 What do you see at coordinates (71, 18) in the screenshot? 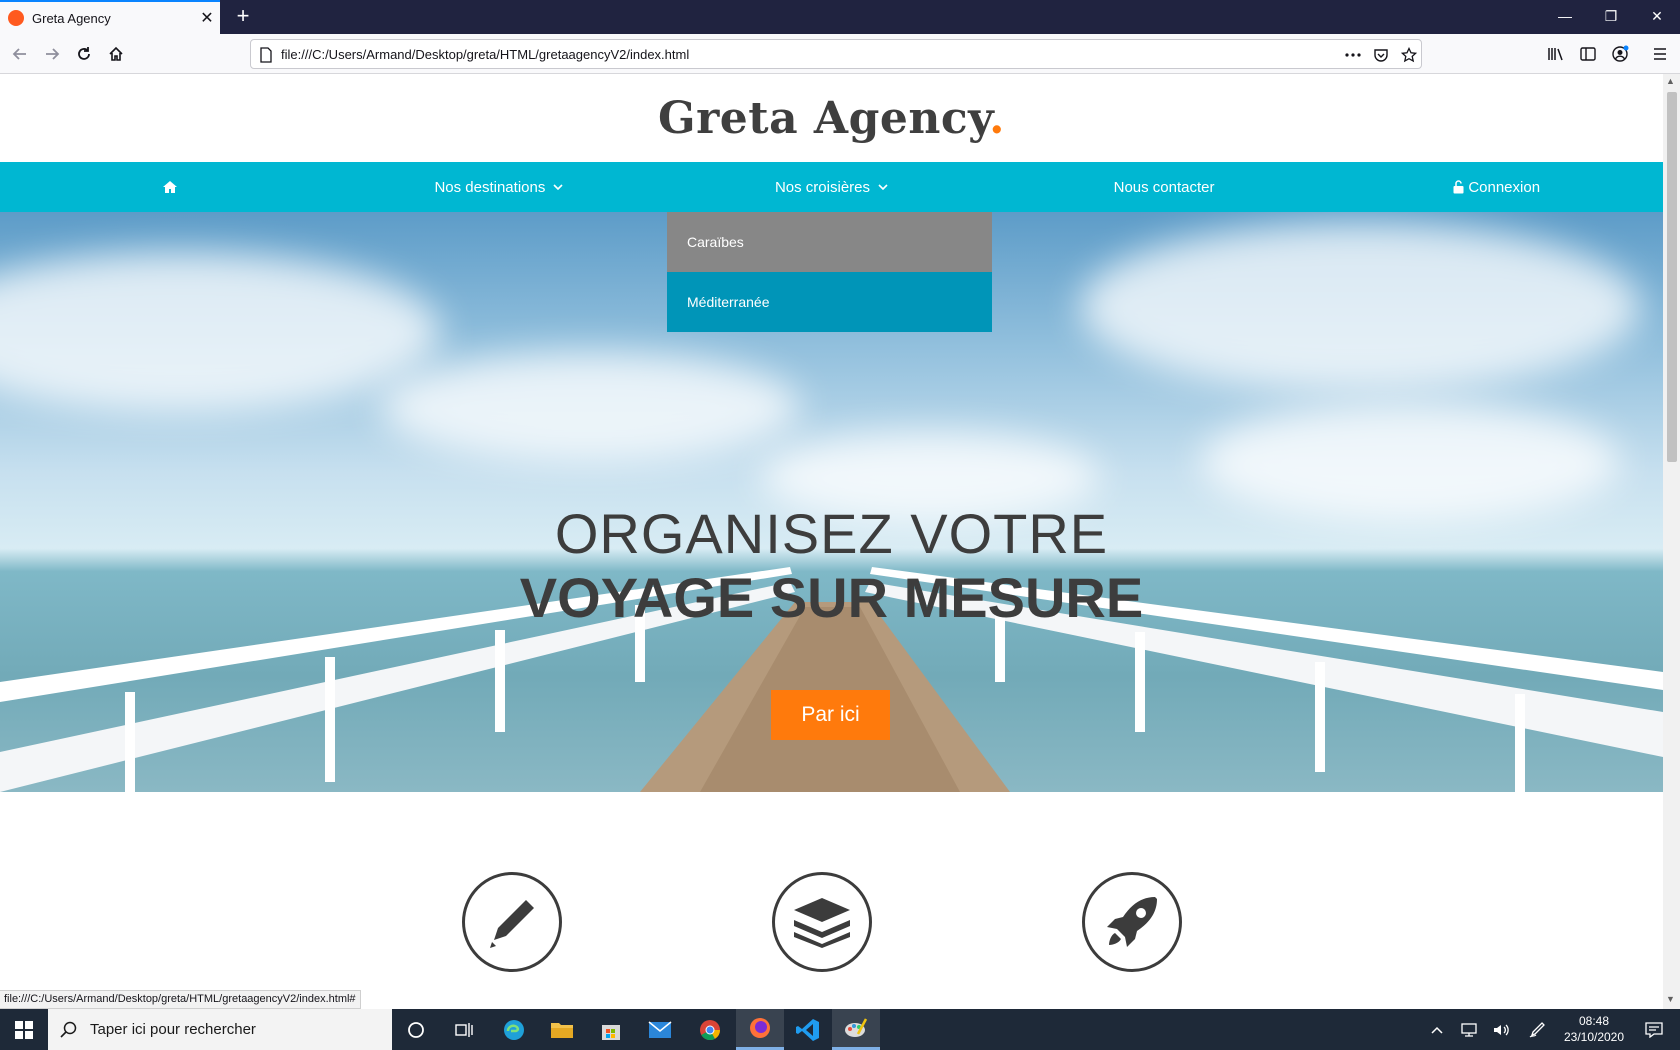
I see `tab-title: Greta Agency` at bounding box center [71, 18].